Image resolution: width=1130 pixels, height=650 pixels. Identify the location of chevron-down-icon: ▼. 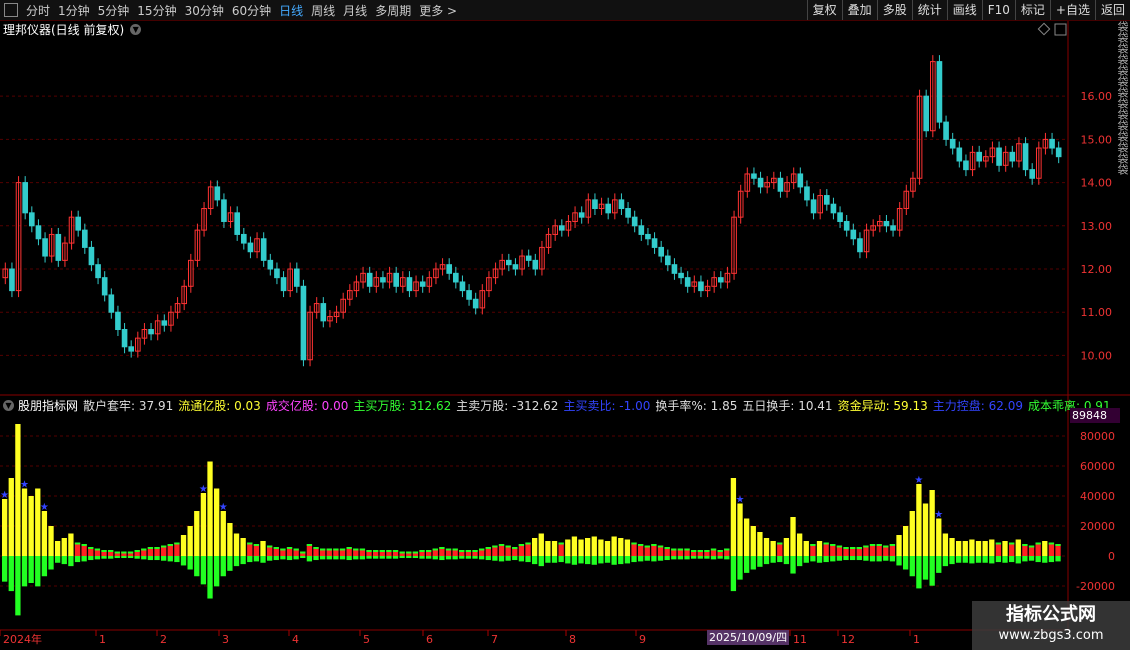
(8, 405).